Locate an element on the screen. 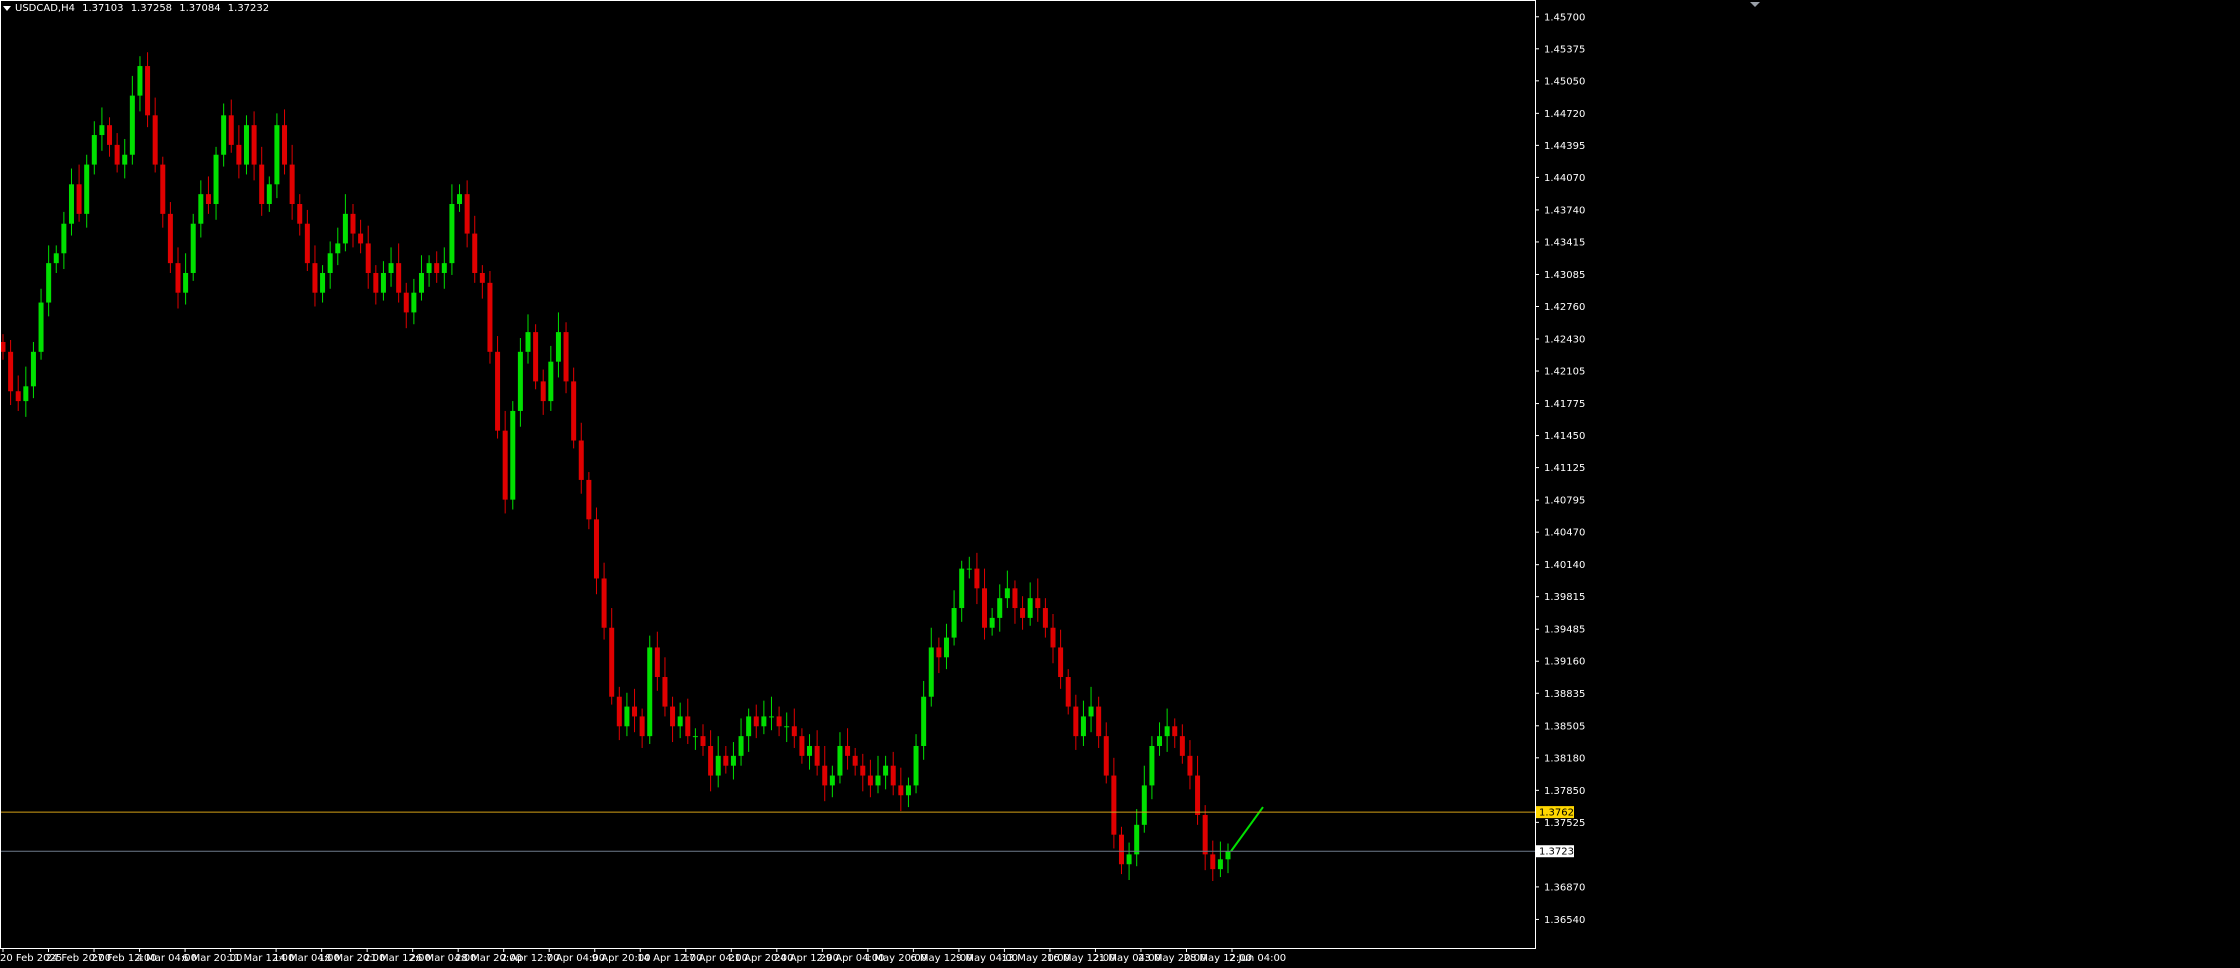 This screenshot has height=968, width=2240. price-axis-label: 1.45050 is located at coordinates (1564, 81).